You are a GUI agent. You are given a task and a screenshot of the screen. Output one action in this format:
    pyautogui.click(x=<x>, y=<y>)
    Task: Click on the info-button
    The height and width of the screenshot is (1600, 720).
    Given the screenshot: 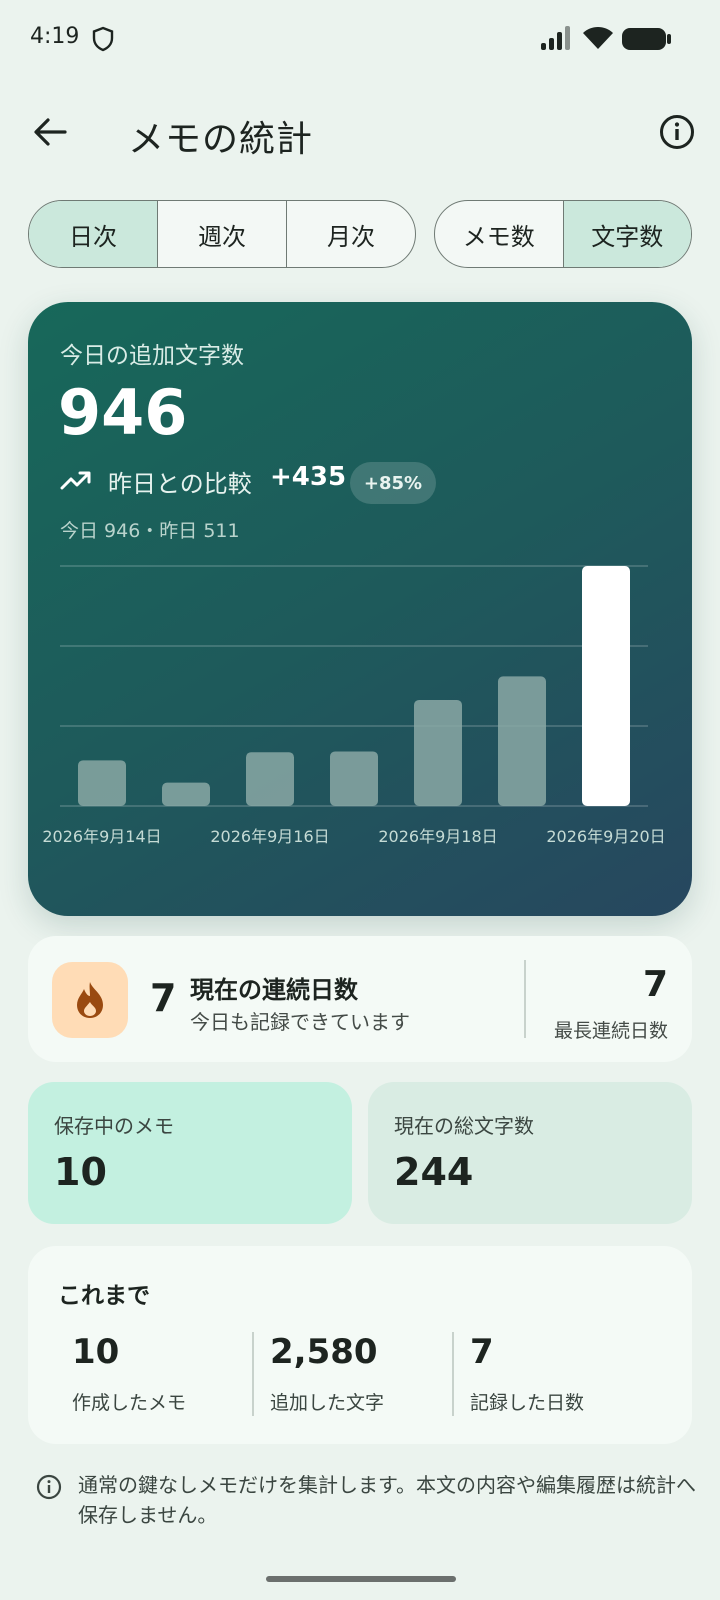 What is the action you would take?
    pyautogui.click(x=677, y=132)
    